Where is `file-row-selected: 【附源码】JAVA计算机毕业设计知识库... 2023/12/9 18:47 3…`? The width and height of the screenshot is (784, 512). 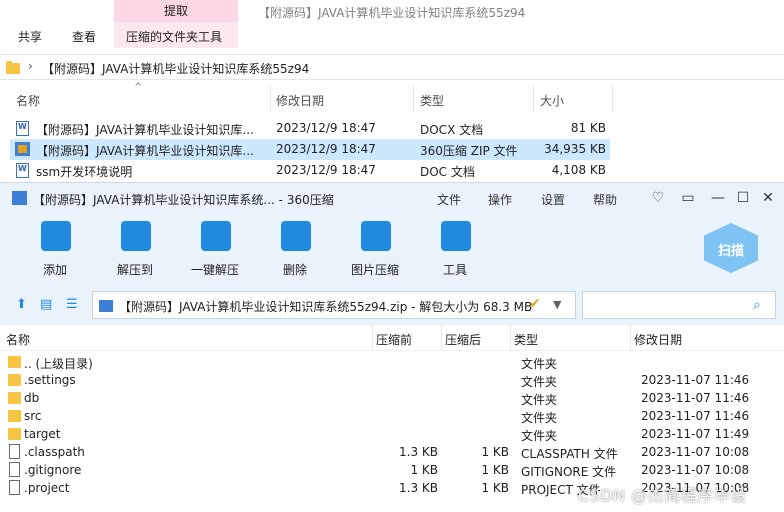 file-row-selected: 【附源码】JAVA计算机毕业设计知识库... 2023/12/9 18:47 3… is located at coordinates (310, 149).